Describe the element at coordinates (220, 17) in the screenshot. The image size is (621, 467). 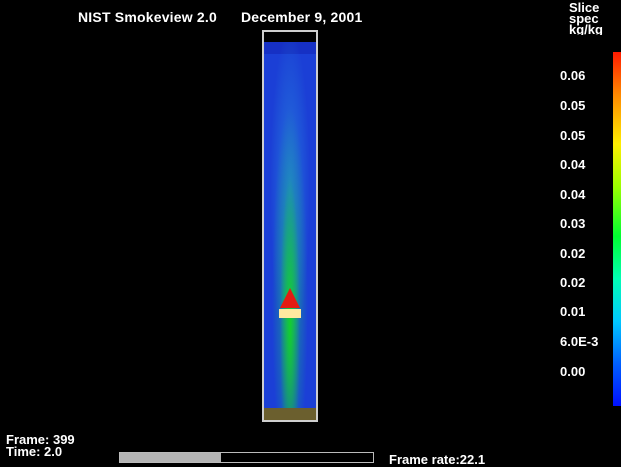
I see `window-title: NIST Smokeview 2.0 December 9, 2001` at that location.